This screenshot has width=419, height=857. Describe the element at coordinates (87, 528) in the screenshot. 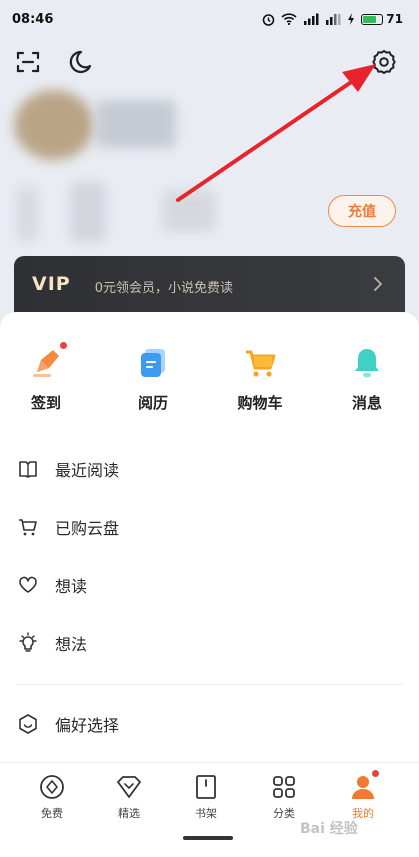

I see `menu-item-label: 已购云盘` at that location.